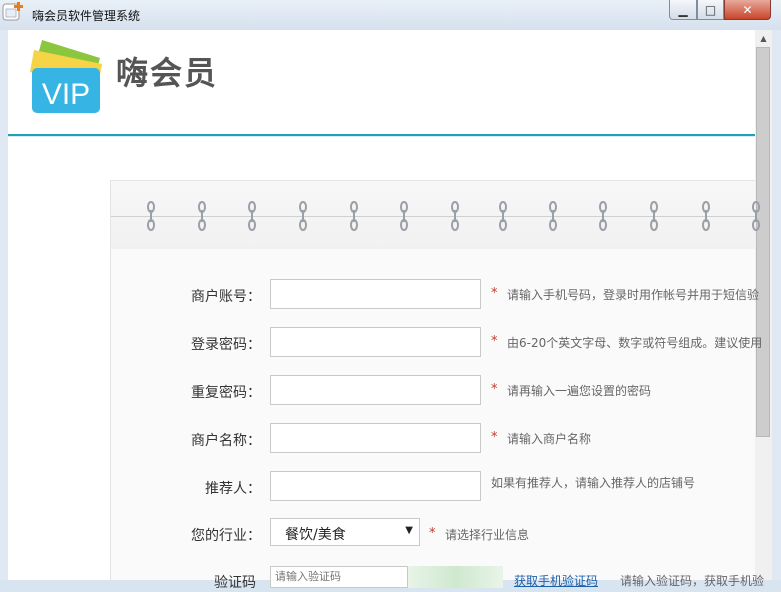 The image size is (781, 592). Describe the element at coordinates (409, 530) in the screenshot. I see `chevron-down-icon: ▼` at that location.